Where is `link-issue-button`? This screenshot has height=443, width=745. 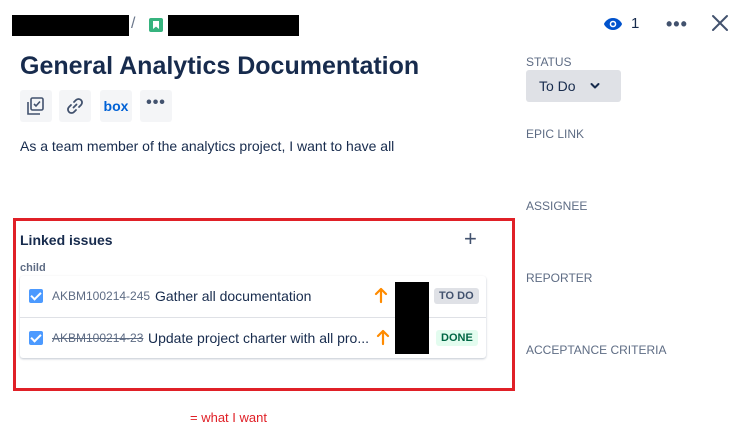 link-issue-button is located at coordinates (75, 106).